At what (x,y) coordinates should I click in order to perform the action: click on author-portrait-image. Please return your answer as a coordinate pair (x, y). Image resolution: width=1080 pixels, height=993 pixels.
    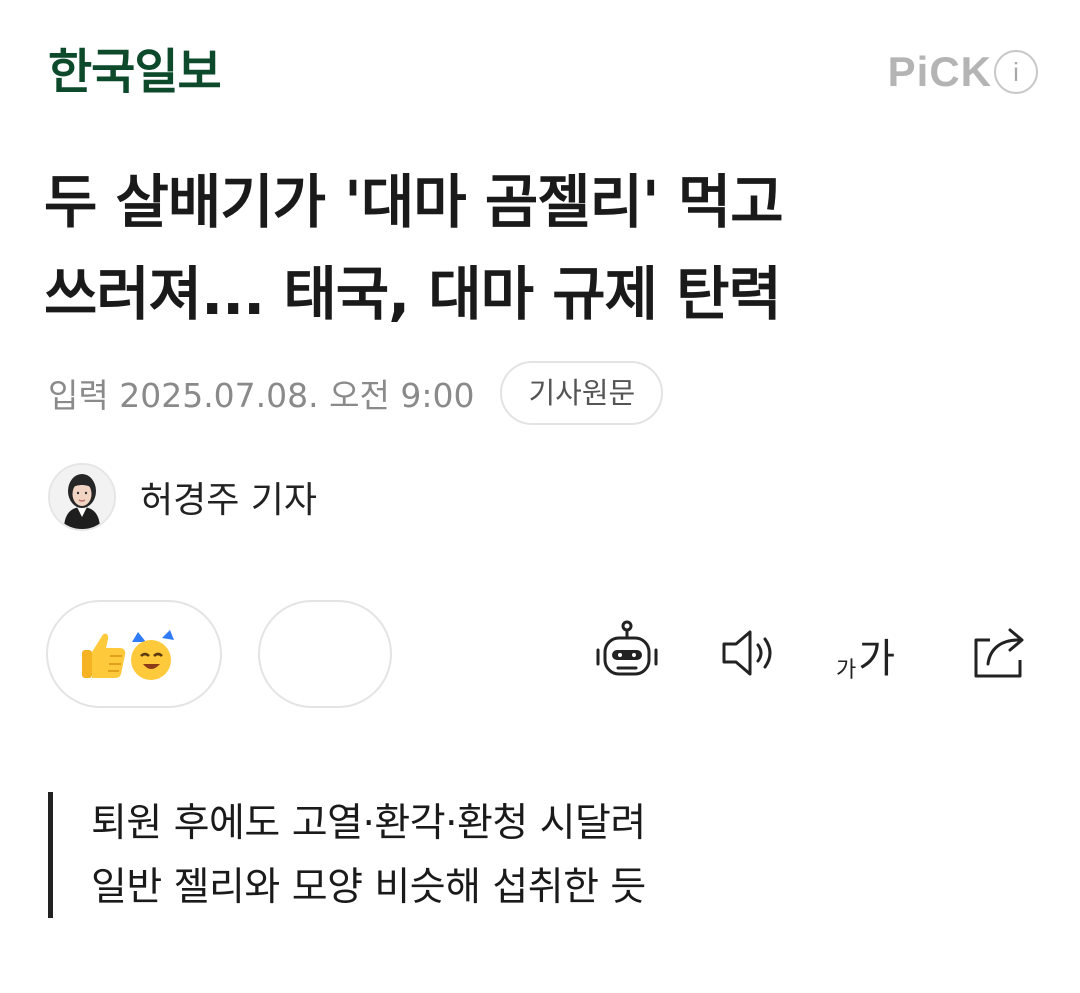
    Looking at the image, I should click on (82, 497).